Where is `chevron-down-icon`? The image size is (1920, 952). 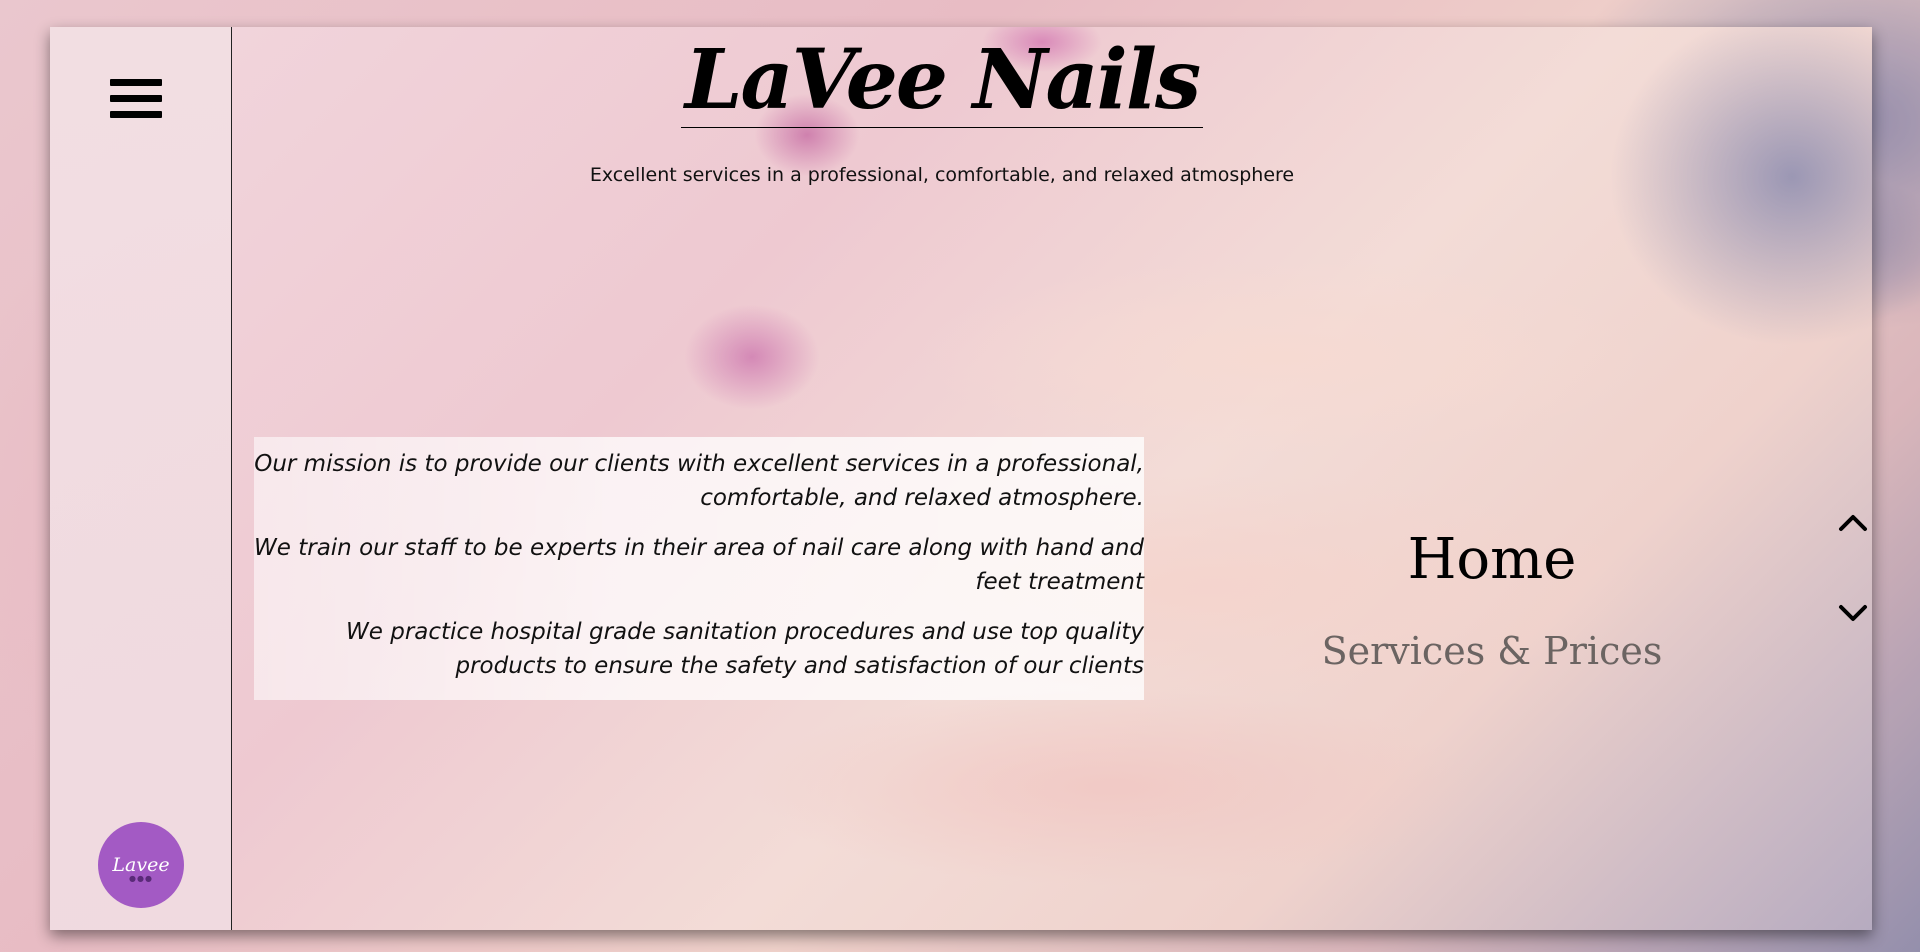
chevron-down-icon is located at coordinates (1853, 614).